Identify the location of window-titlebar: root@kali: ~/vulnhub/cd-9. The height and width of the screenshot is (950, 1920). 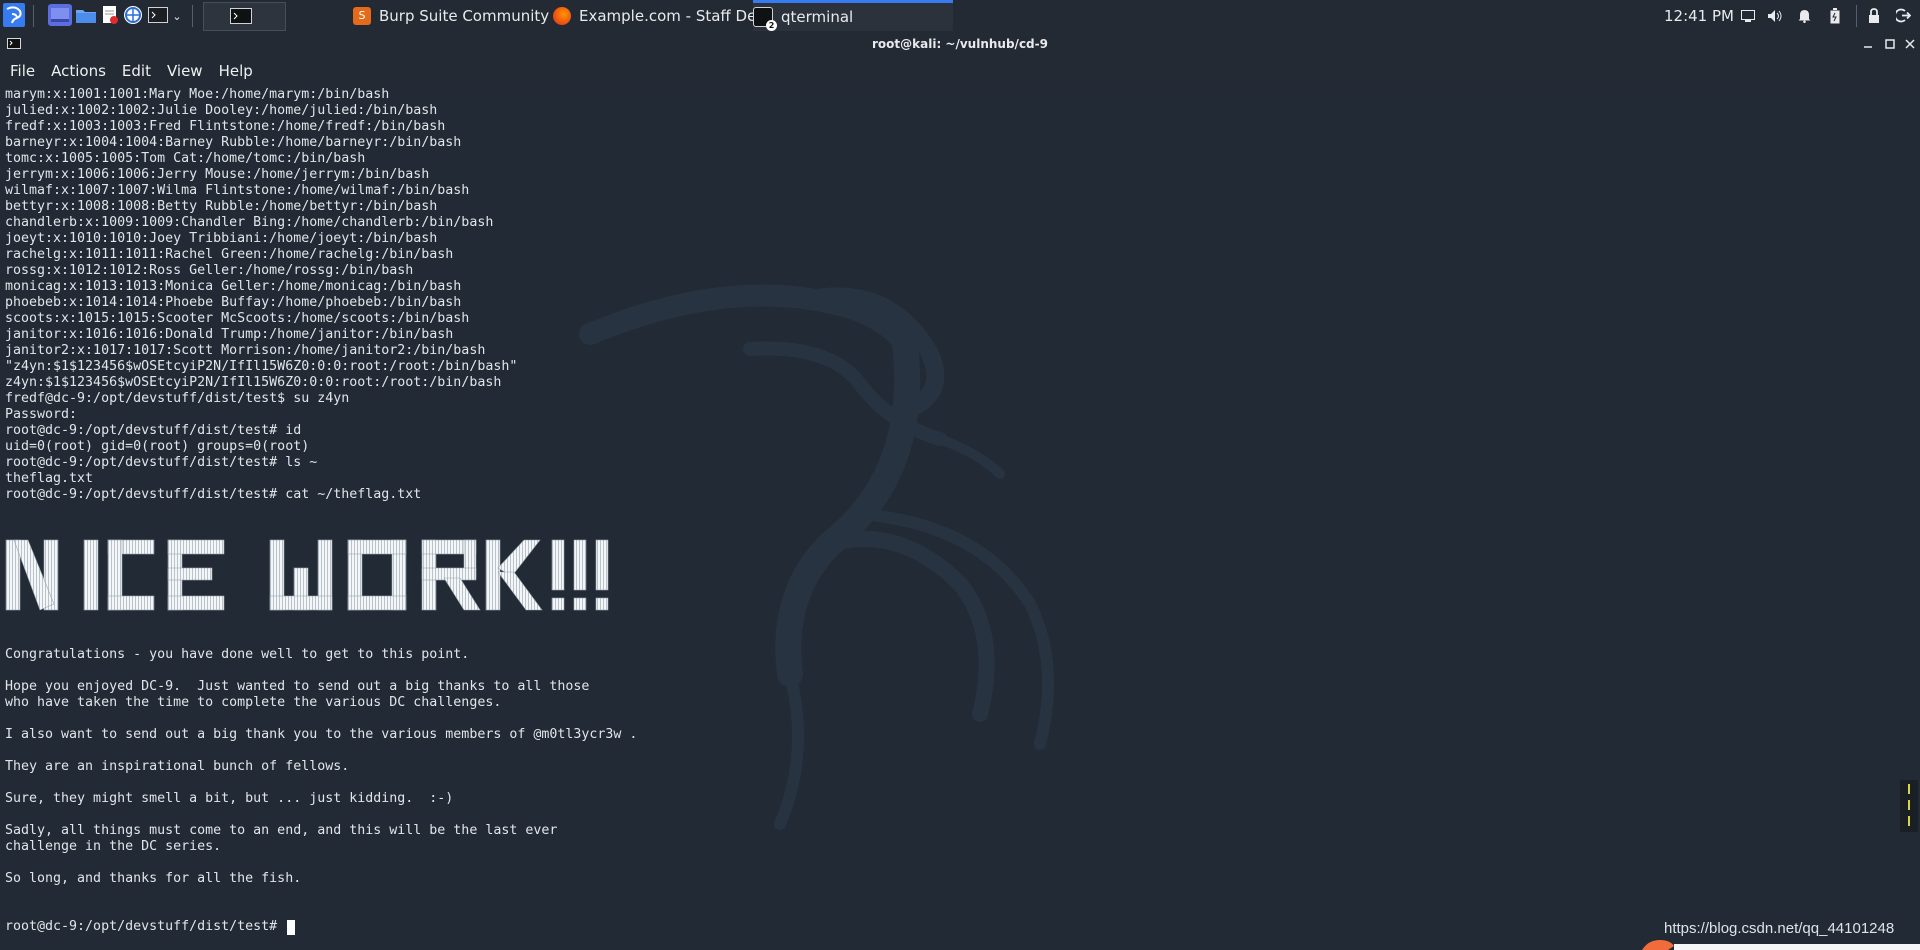
(960, 44).